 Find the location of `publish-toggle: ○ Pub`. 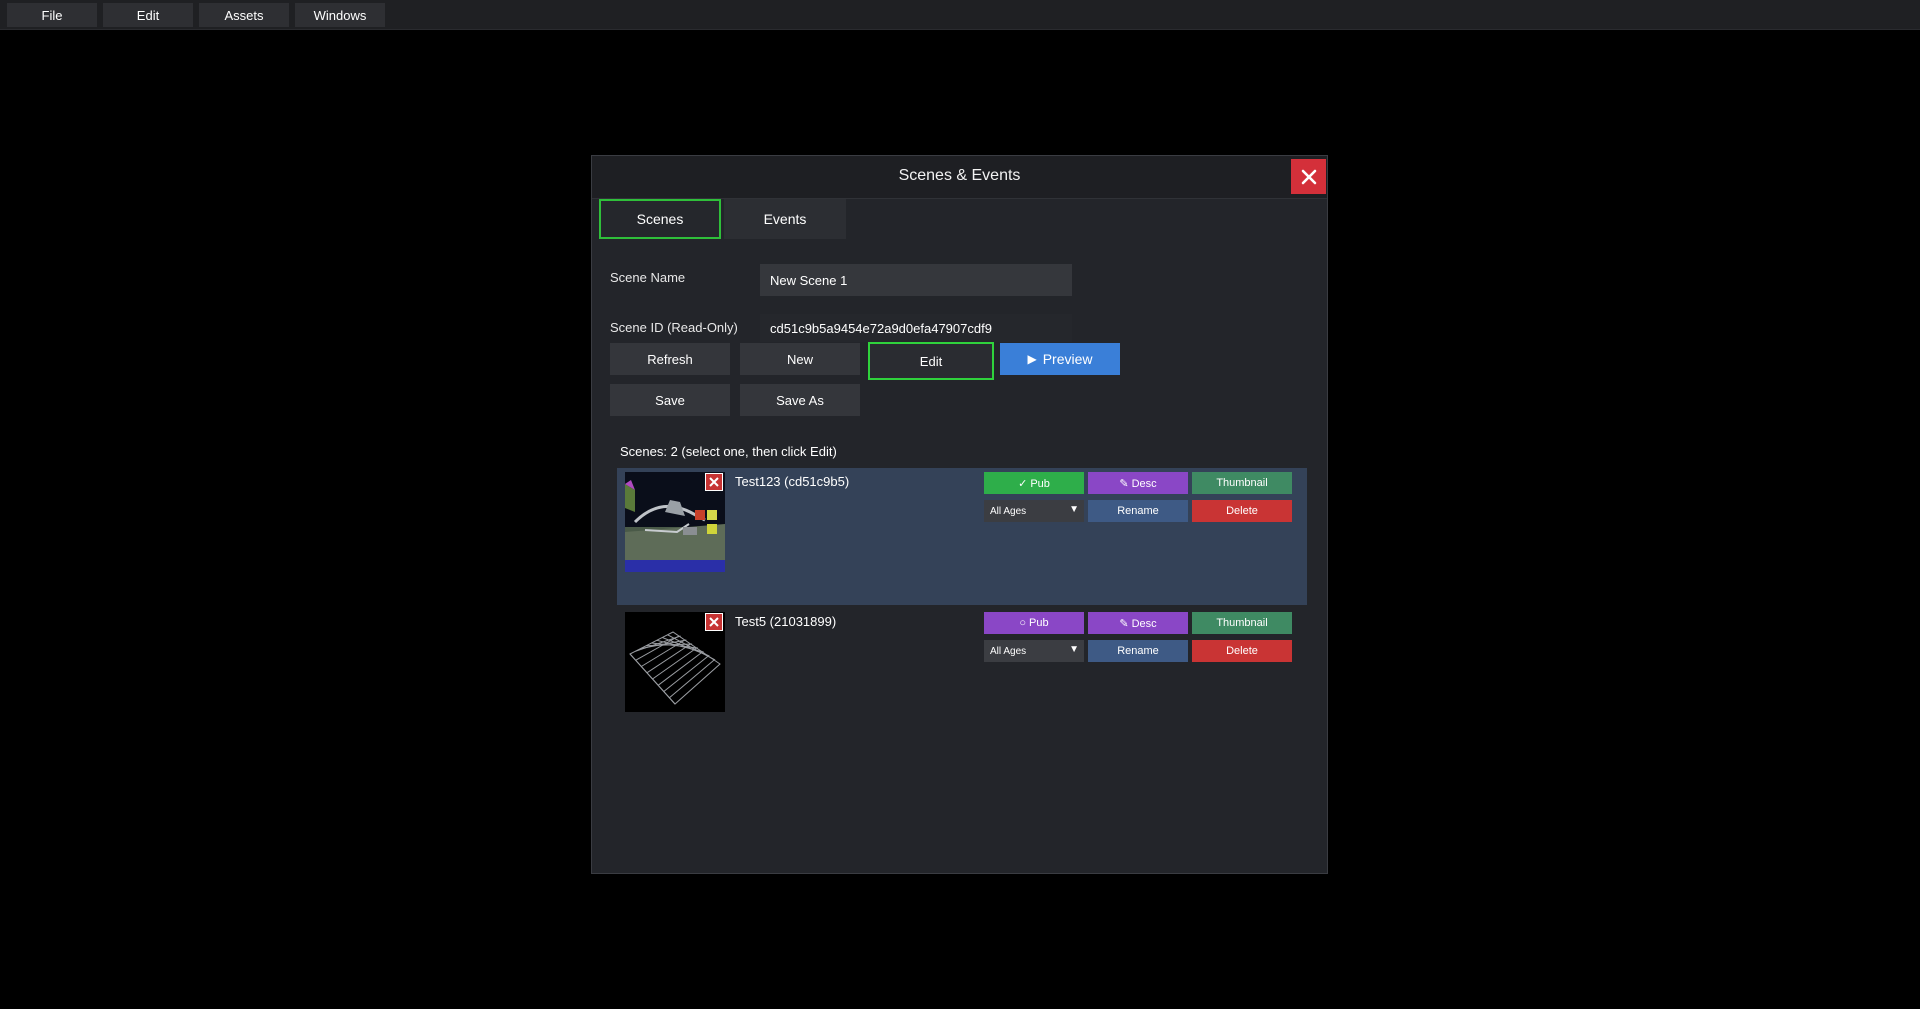

publish-toggle: ○ Pub is located at coordinates (1034, 623).